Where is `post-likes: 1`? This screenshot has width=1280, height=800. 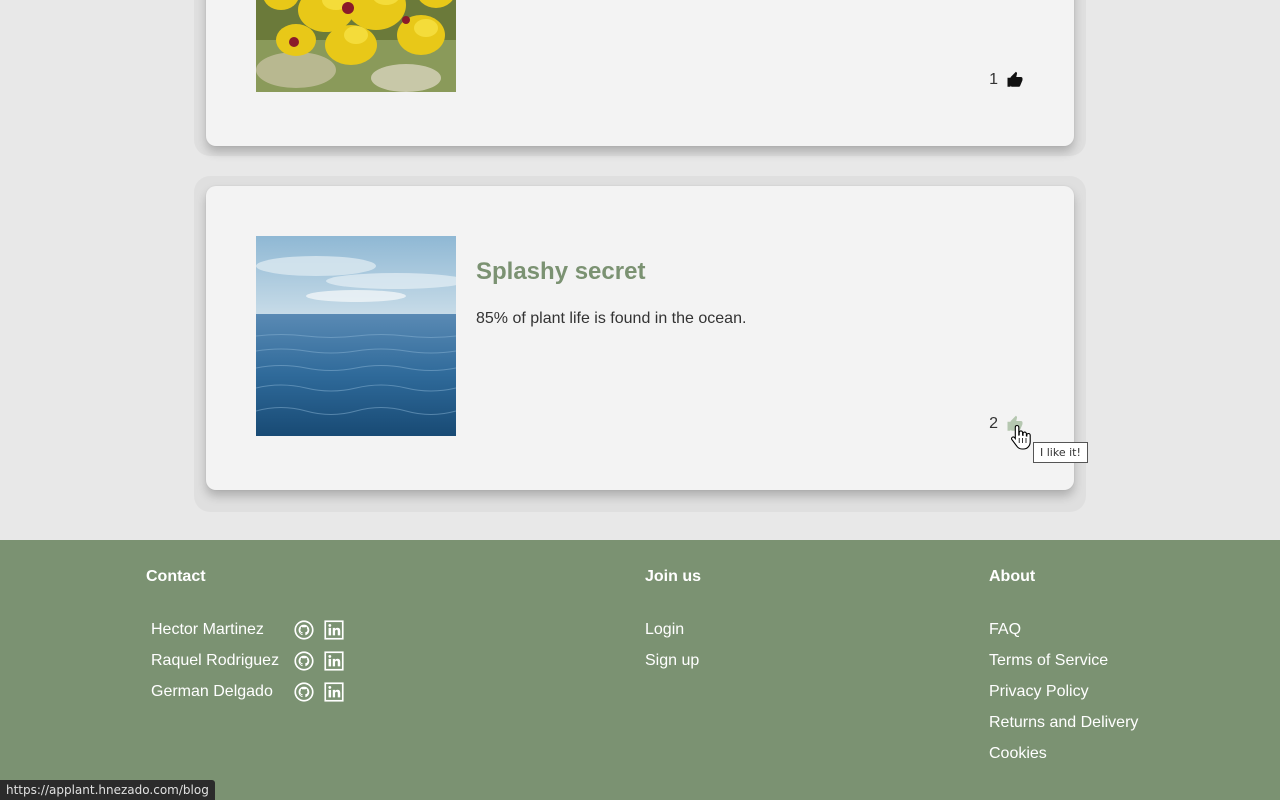 post-likes: 1 is located at coordinates (1006, 80).